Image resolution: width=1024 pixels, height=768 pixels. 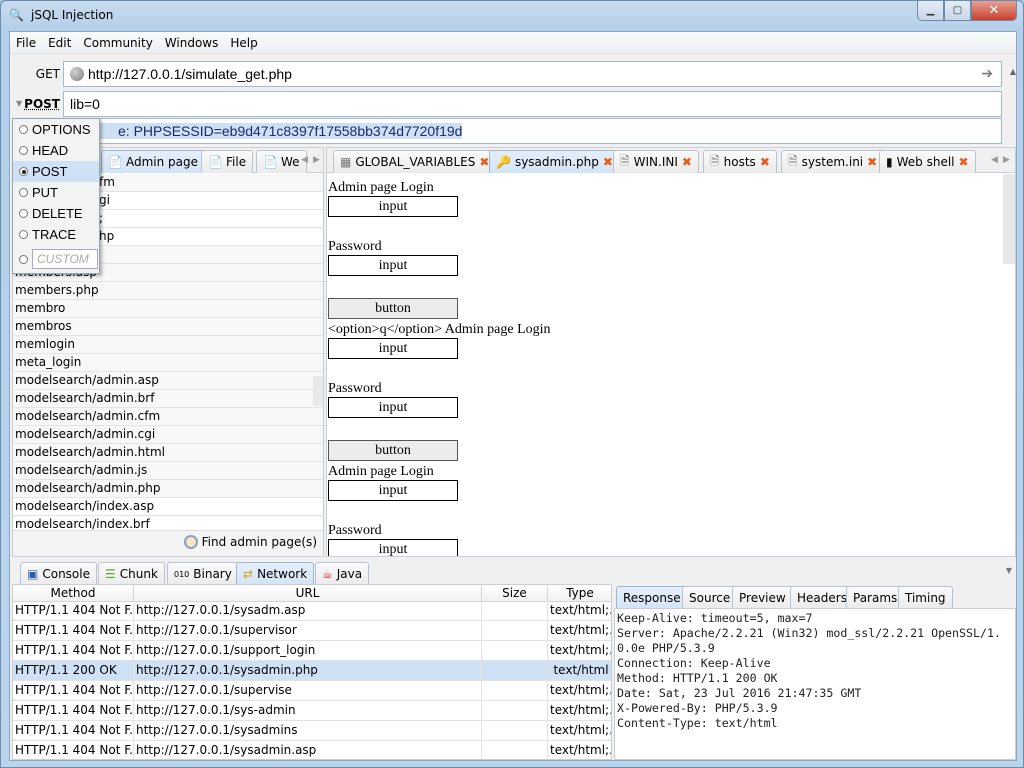 I want to click on radio-icon, so click(x=23, y=213).